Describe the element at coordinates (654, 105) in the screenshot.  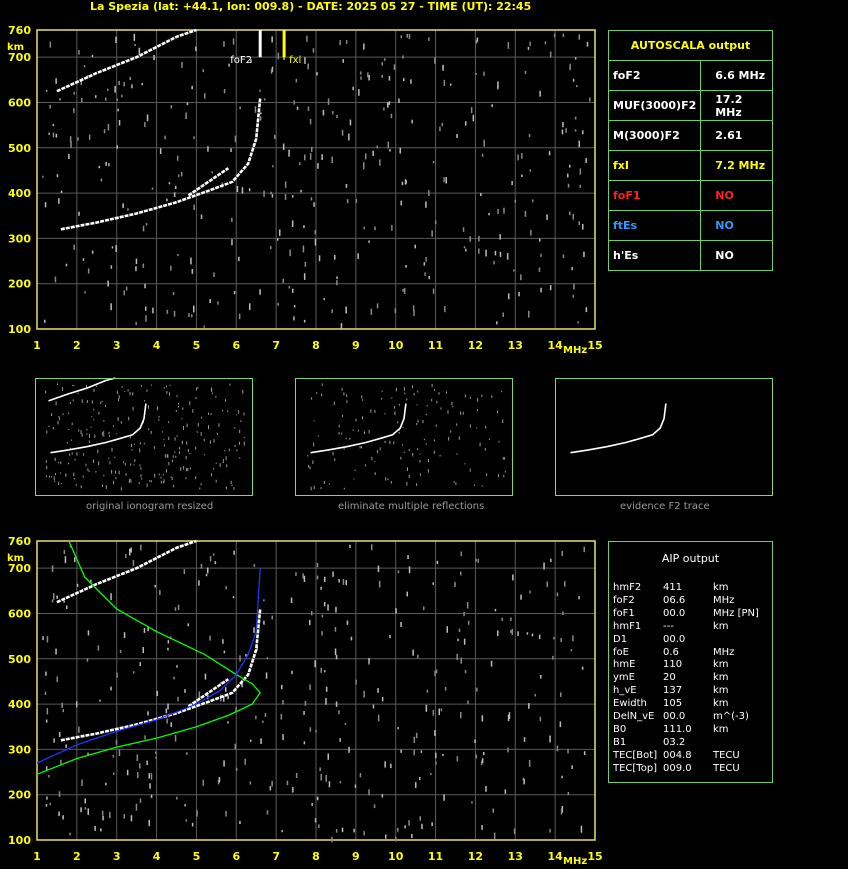
I see `autoscala-label: MUF(3000)F2` at that location.